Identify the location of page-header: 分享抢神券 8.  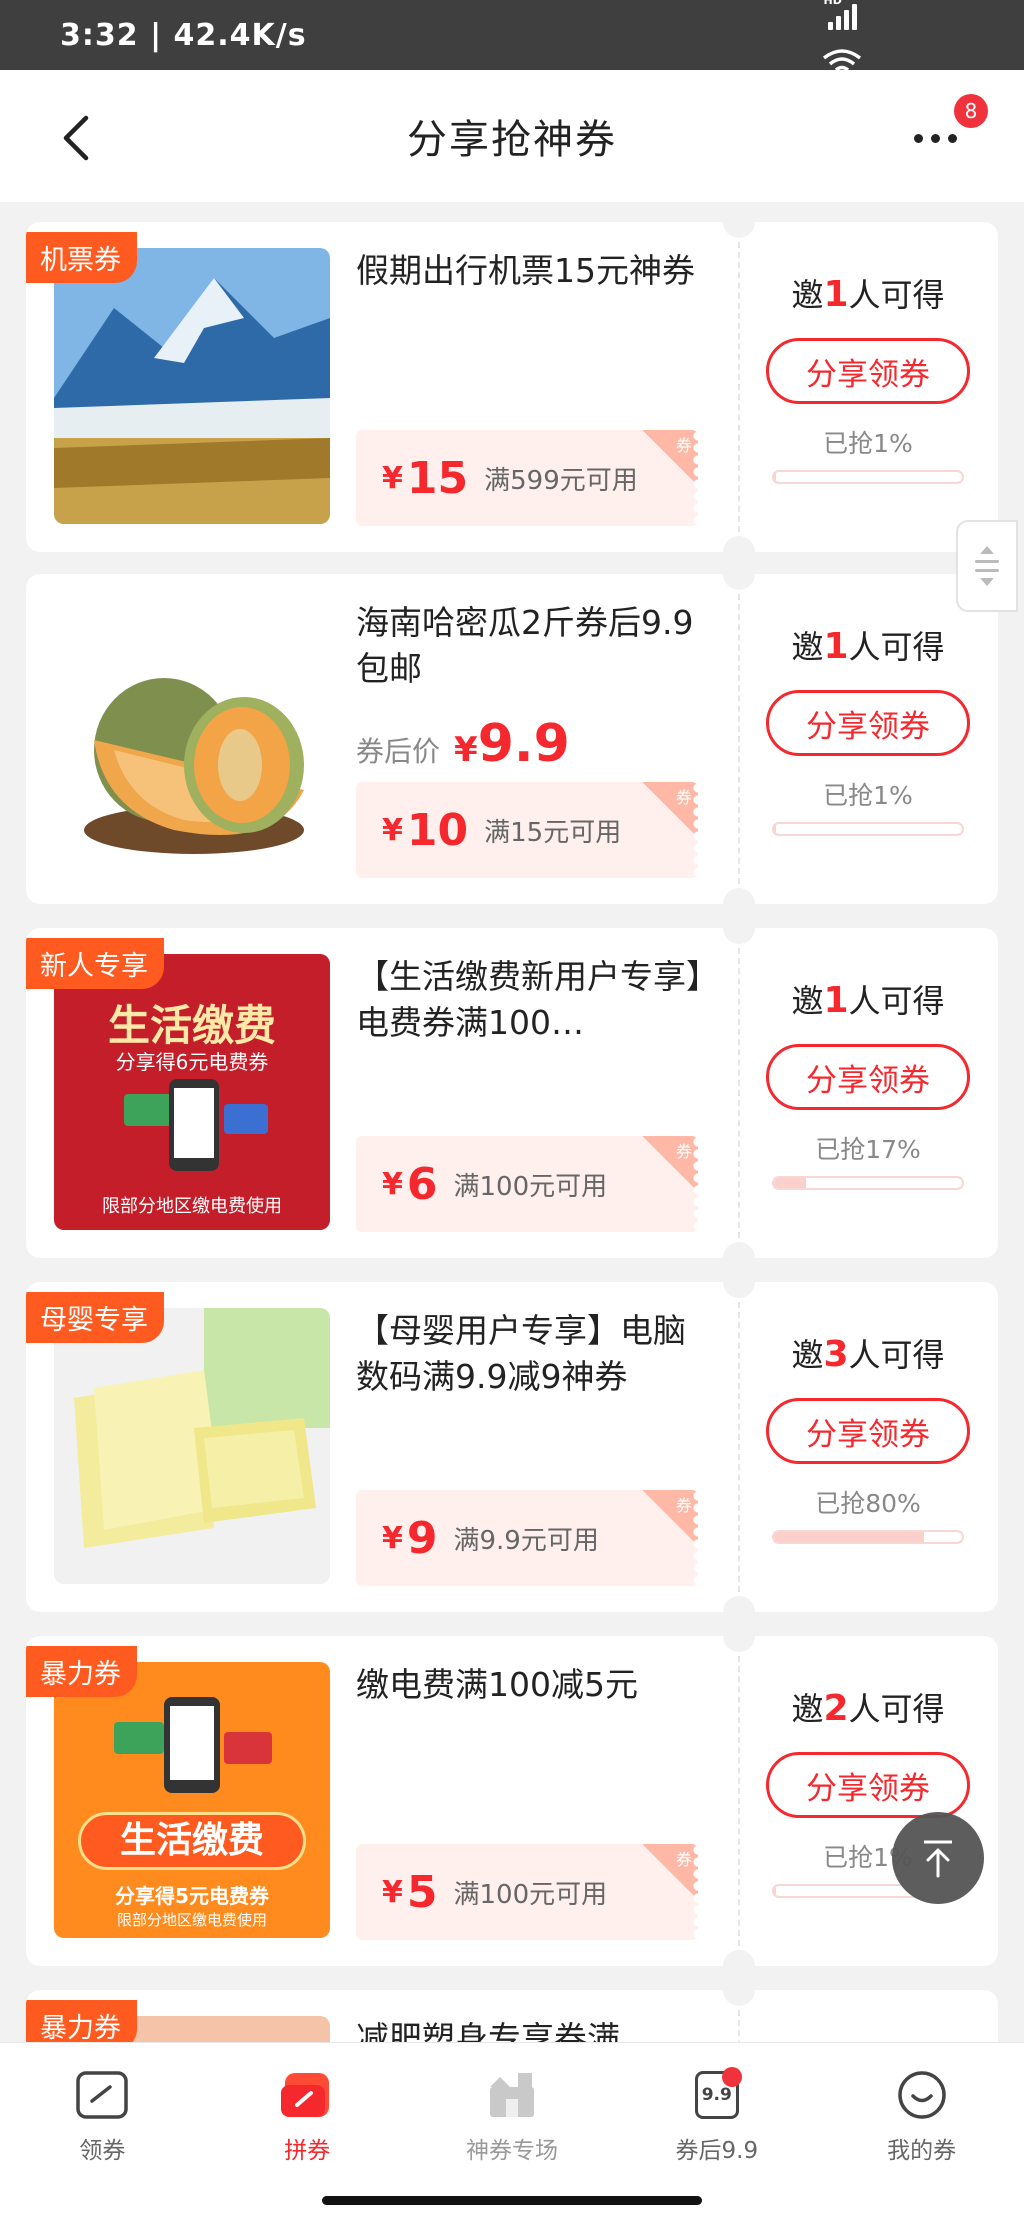
(512, 136).